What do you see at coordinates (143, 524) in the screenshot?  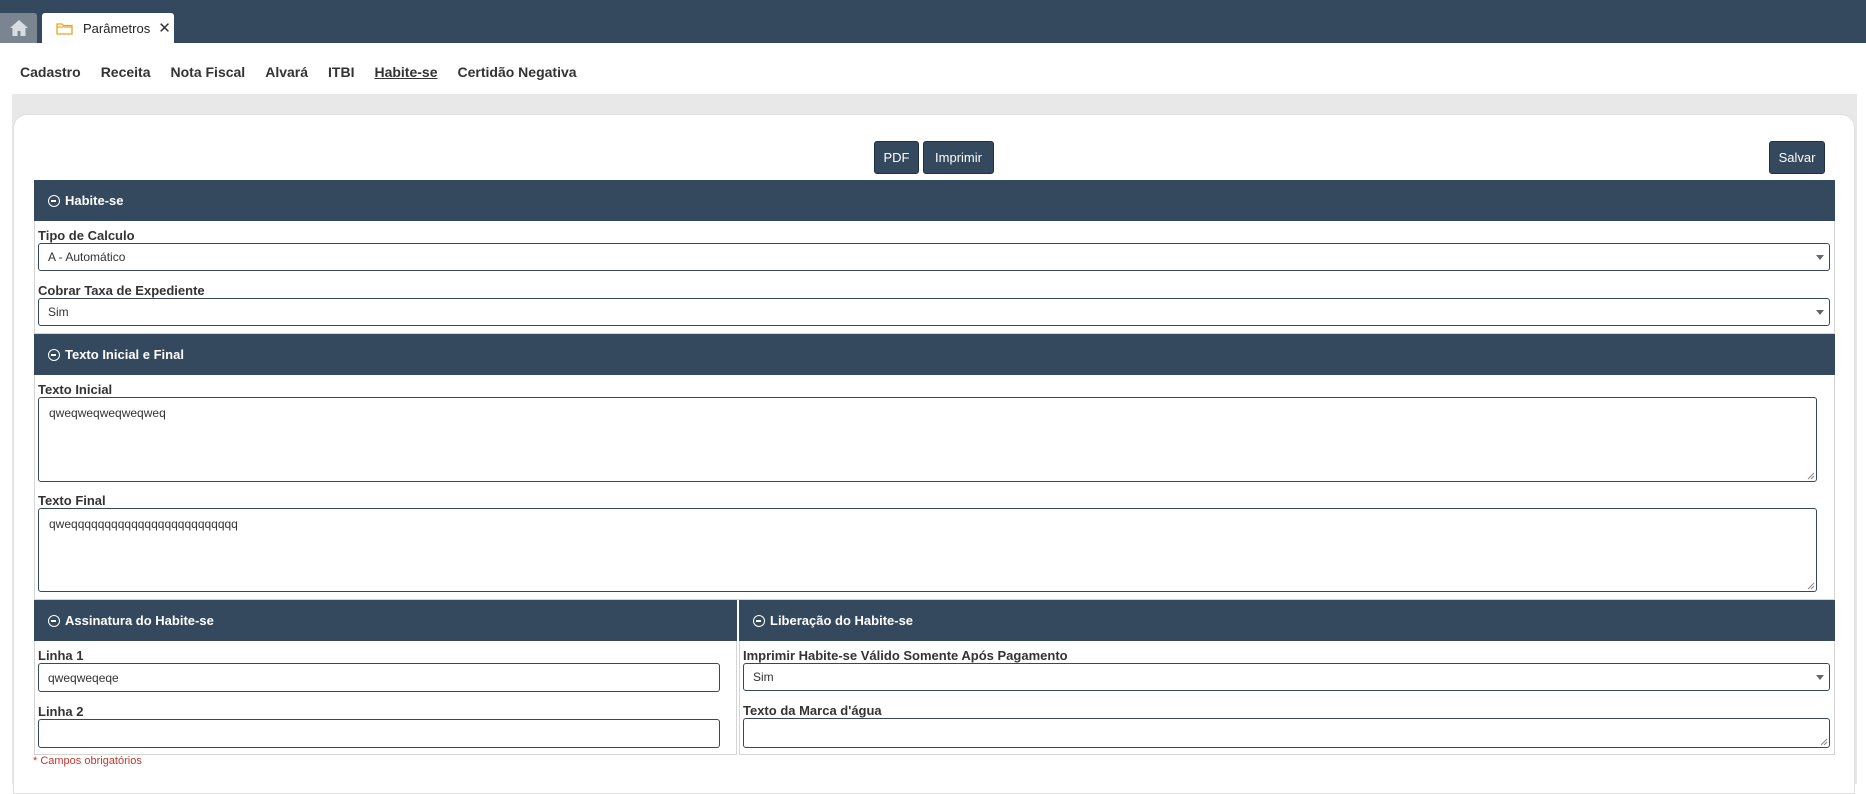 I see `texto-final-value: qweqqqqqqqqqqqqqqqqqqqqqqqqq` at bounding box center [143, 524].